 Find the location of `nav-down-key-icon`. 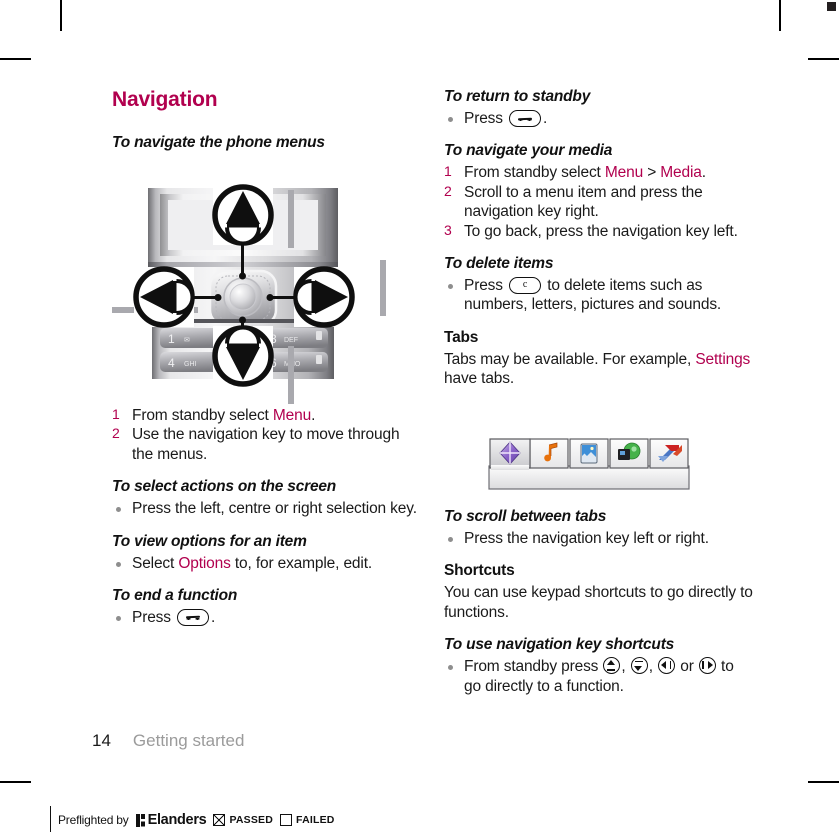

nav-down-key-icon is located at coordinates (639, 666).